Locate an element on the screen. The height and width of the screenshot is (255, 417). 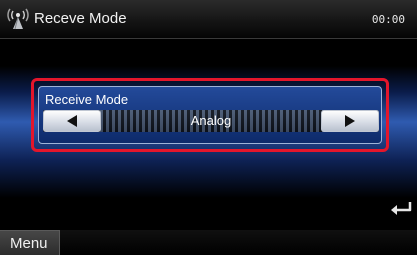
bottom-bar is located at coordinates (238, 242).